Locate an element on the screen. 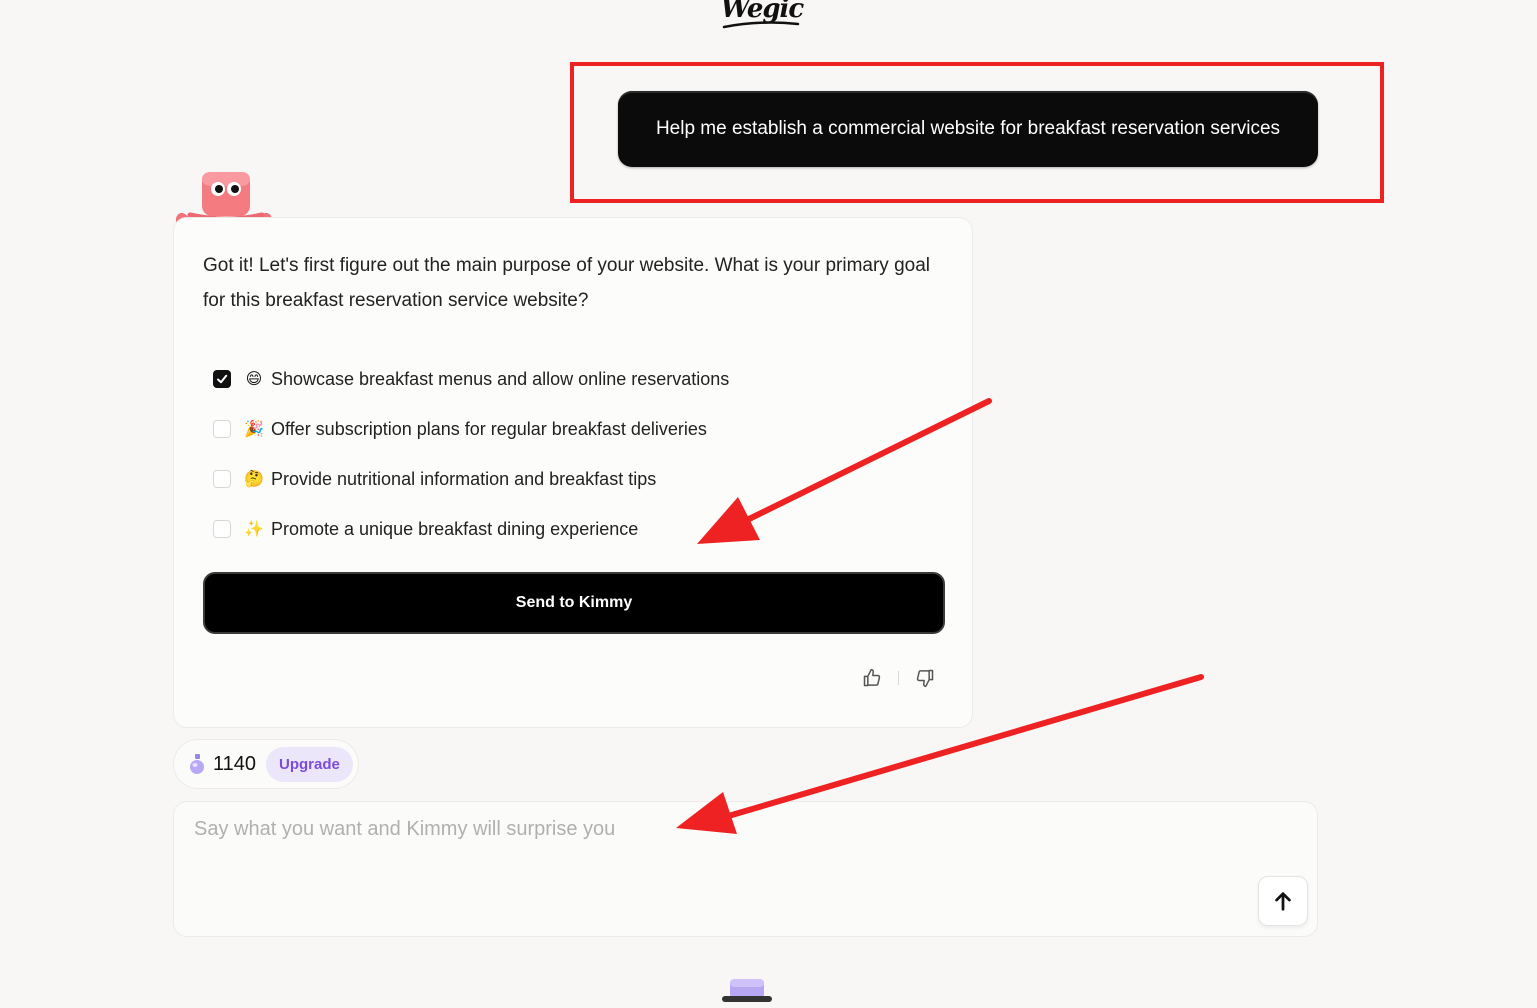 This screenshot has width=1537, height=1008. bottom-mascot-icon is located at coordinates (747, 990).